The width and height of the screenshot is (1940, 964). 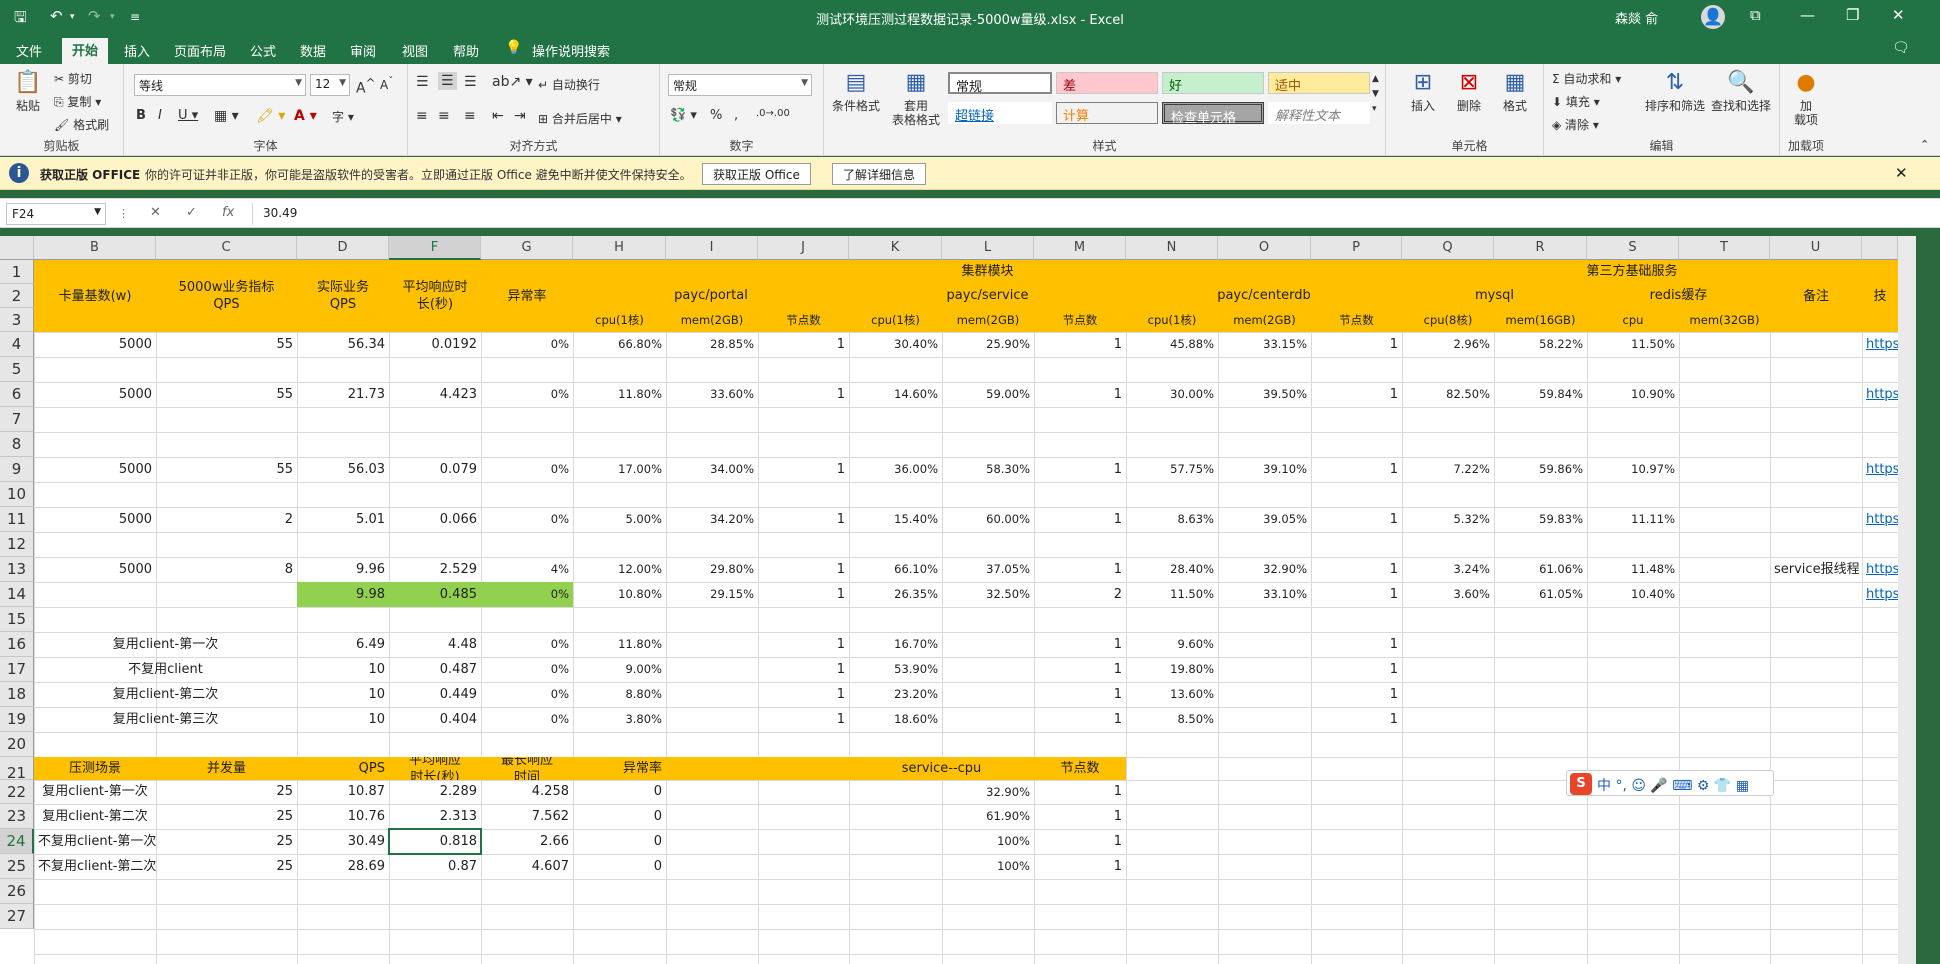 What do you see at coordinates (226, 569) in the screenshot?
I see `cell: 8` at bounding box center [226, 569].